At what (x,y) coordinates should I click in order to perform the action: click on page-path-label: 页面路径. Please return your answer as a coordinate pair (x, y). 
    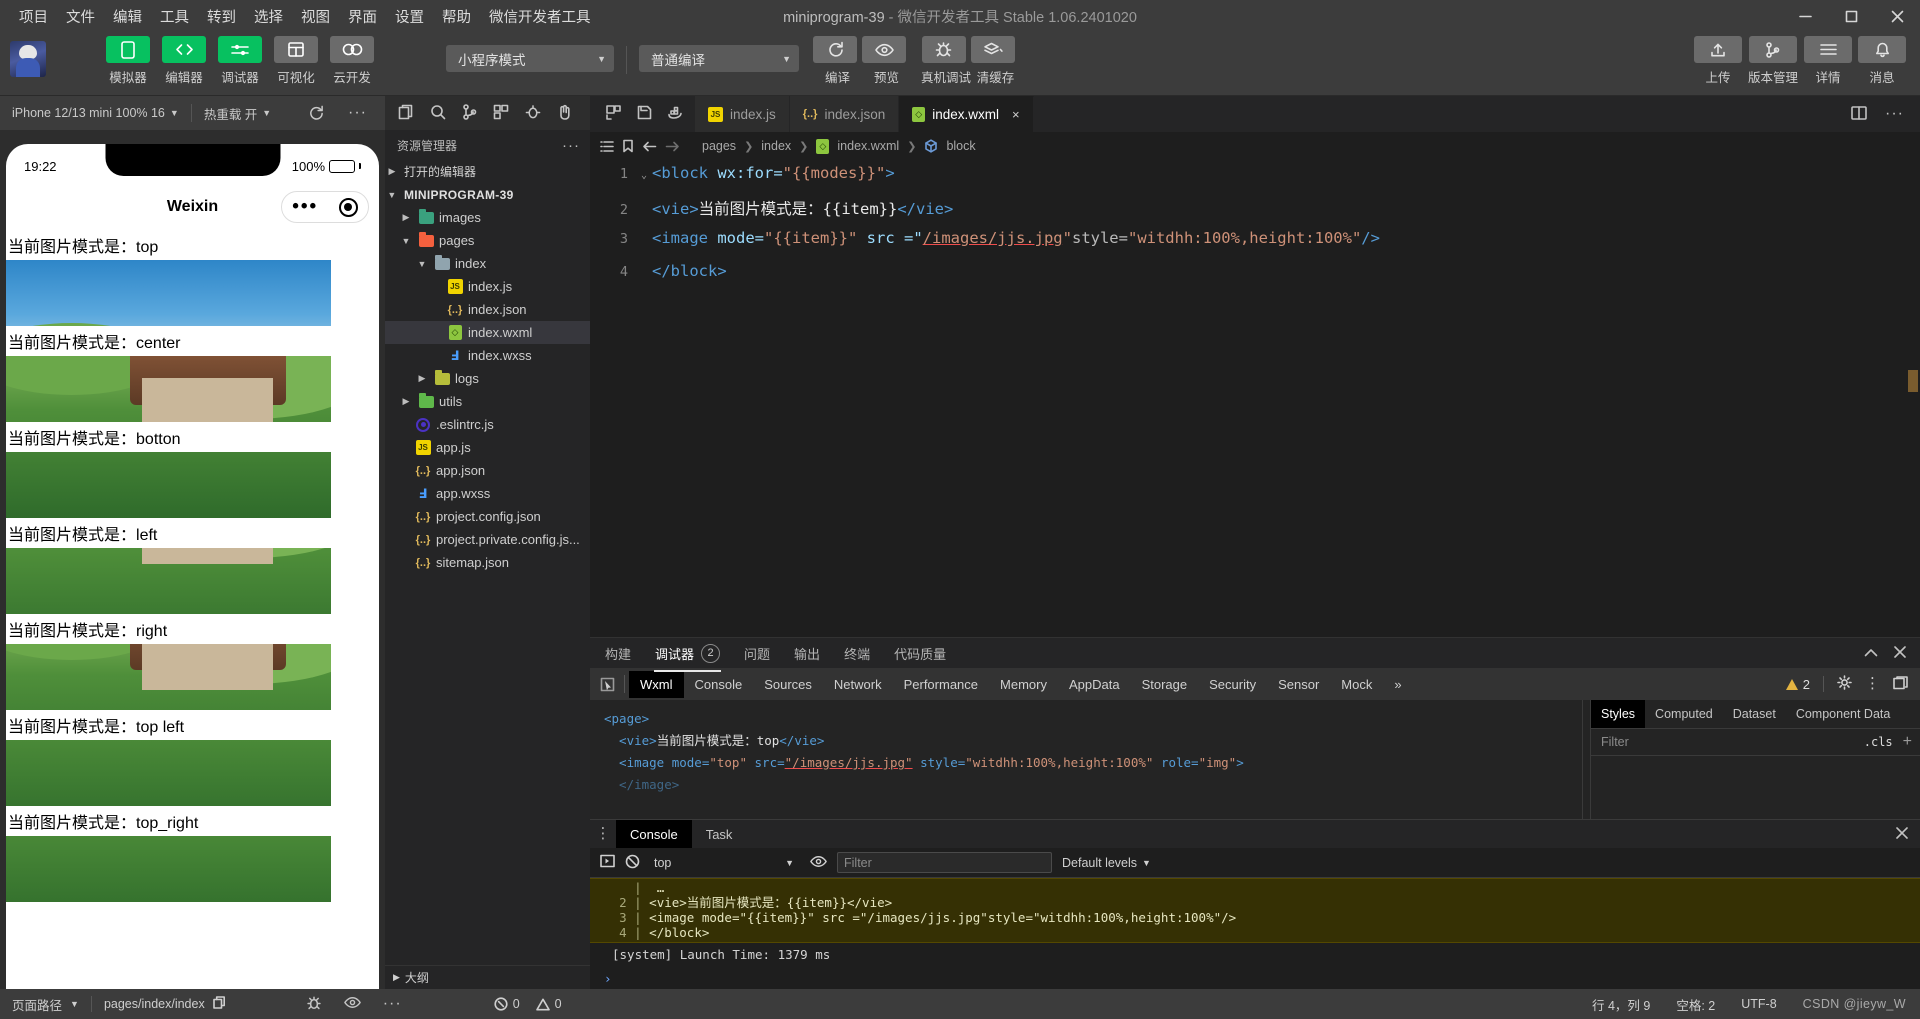
    Looking at the image, I should click on (37, 1004).